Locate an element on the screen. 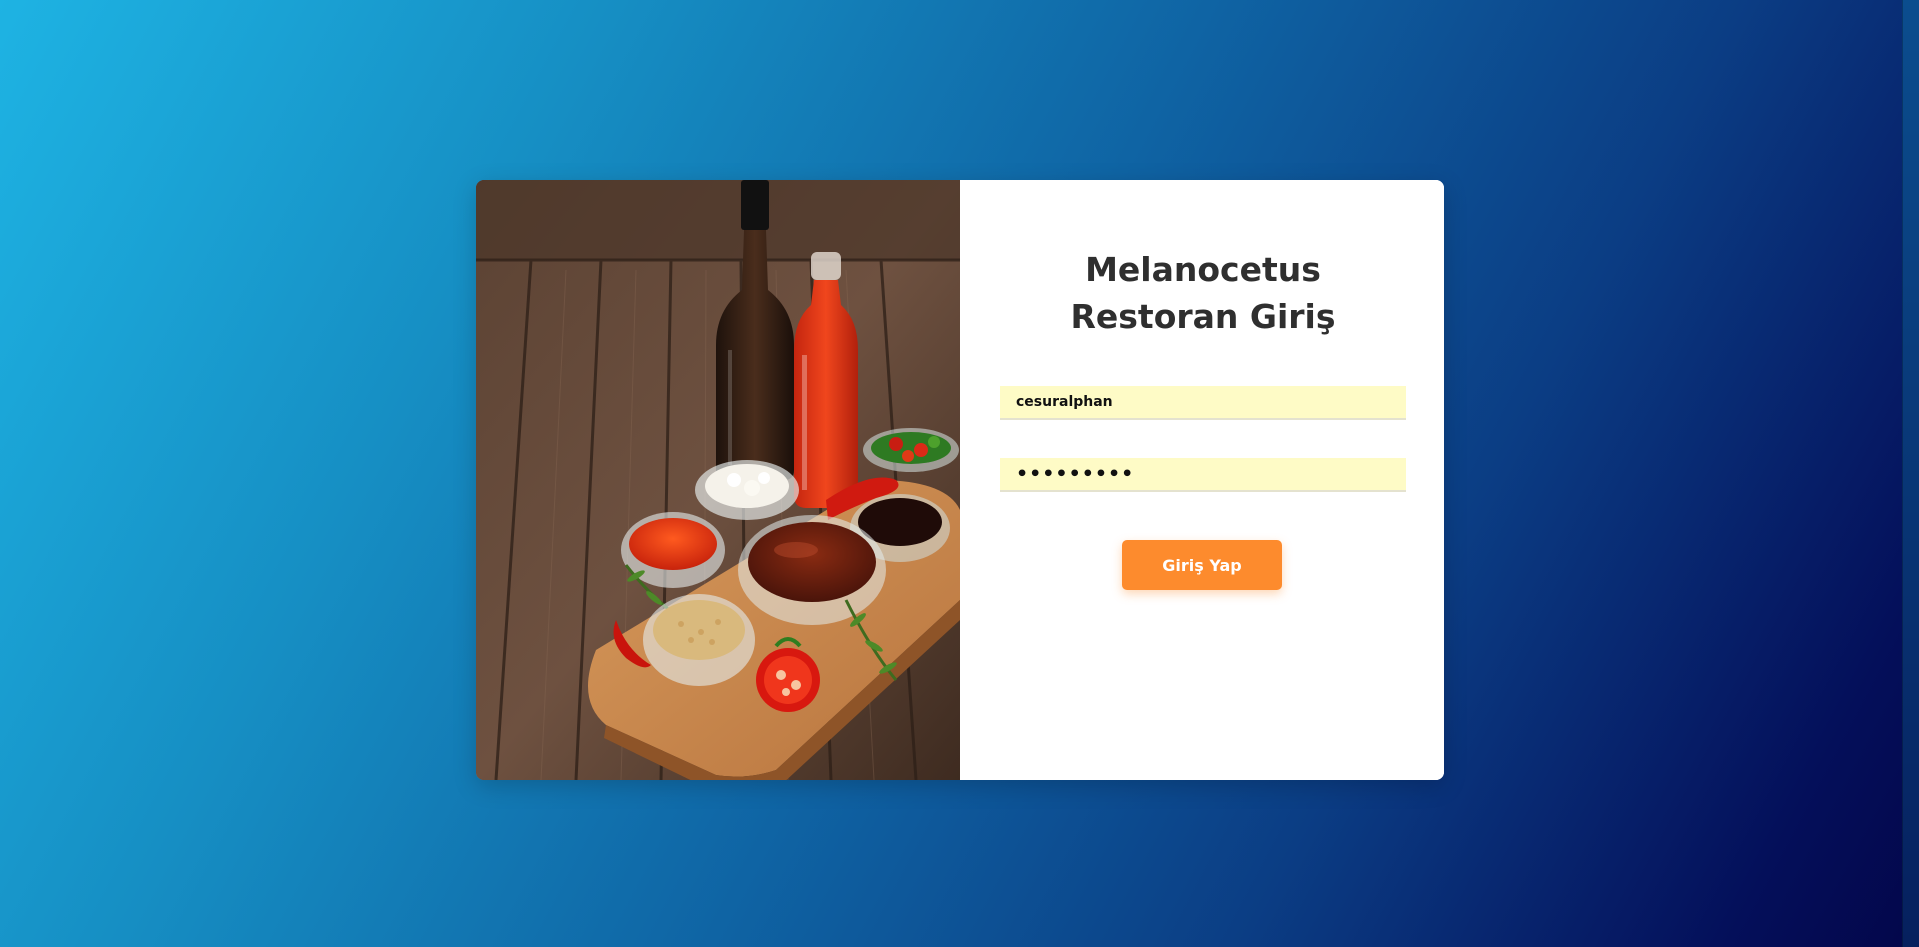 This screenshot has height=947, width=1919. username-input is located at coordinates (1203, 403).